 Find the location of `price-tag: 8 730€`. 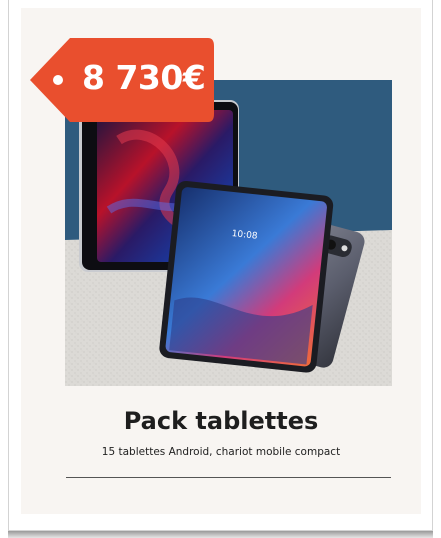

price-tag: 8 730€ is located at coordinates (119, 80).